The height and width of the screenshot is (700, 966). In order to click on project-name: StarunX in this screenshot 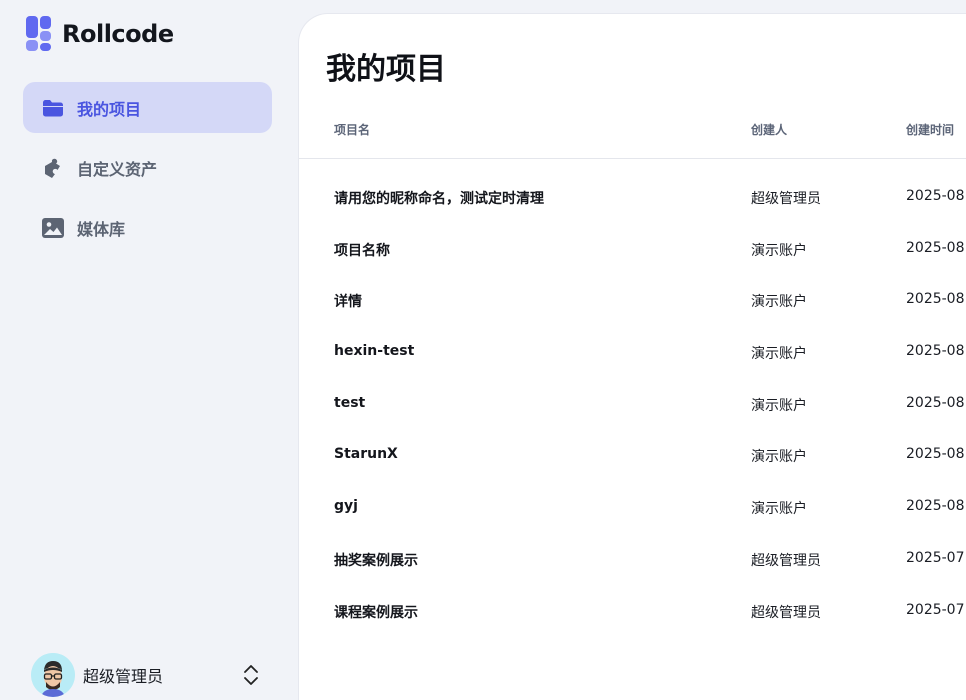, I will do `click(366, 454)`.